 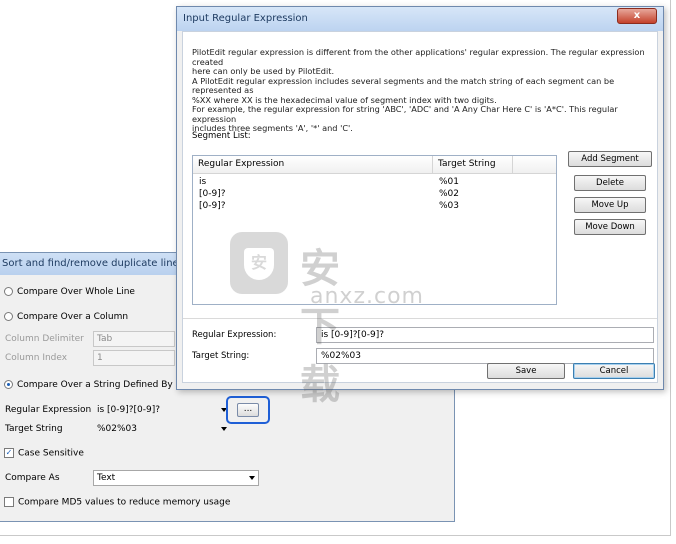 I want to click on regex-input: is [0-9]?[0-9]?, so click(x=485, y=335).